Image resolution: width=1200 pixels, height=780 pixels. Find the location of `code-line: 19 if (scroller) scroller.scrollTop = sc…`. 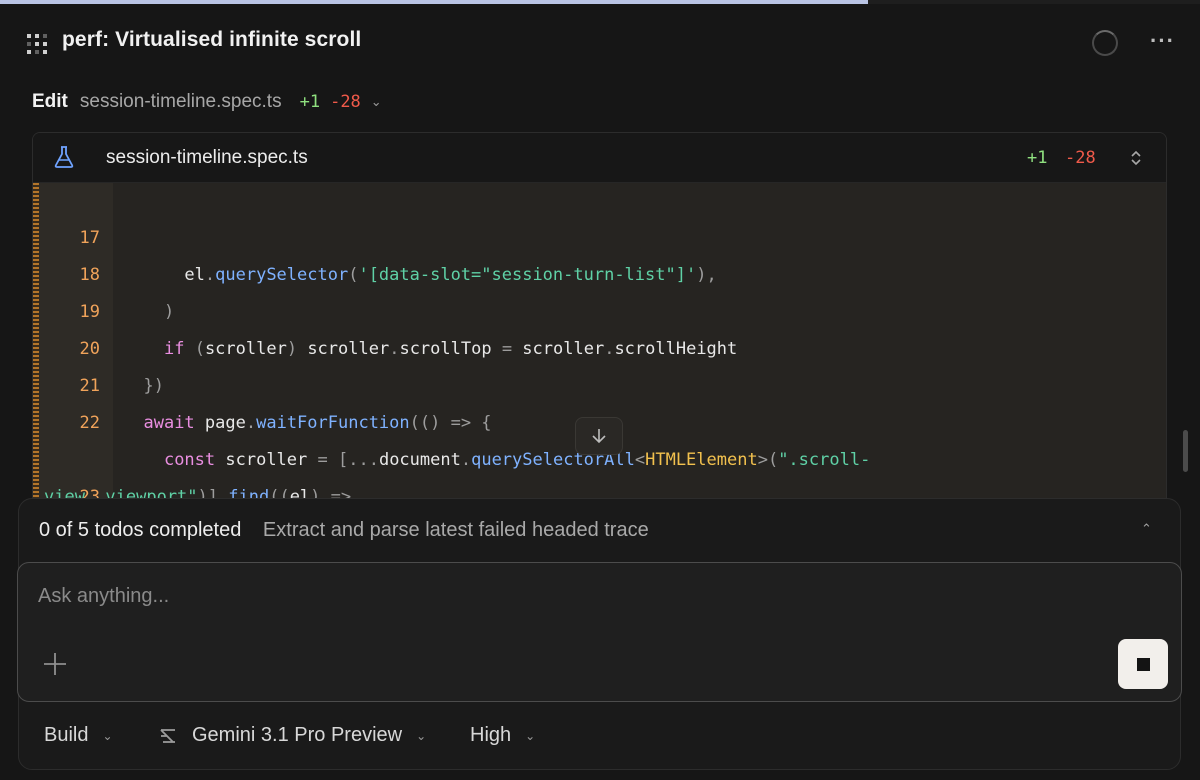

code-line: 19 if (scroller) scroller.scrollTop = sc… is located at coordinates (599, 308).